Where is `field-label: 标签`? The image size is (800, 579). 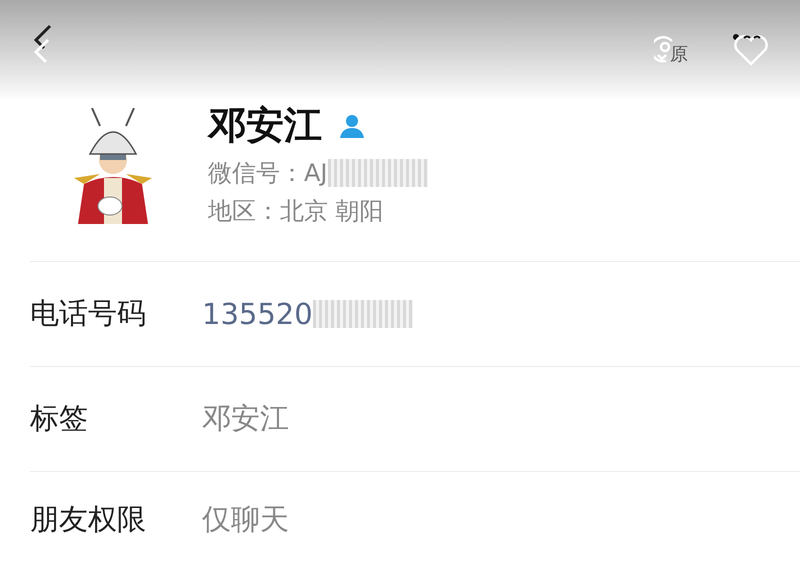
field-label: 标签 is located at coordinates (59, 418).